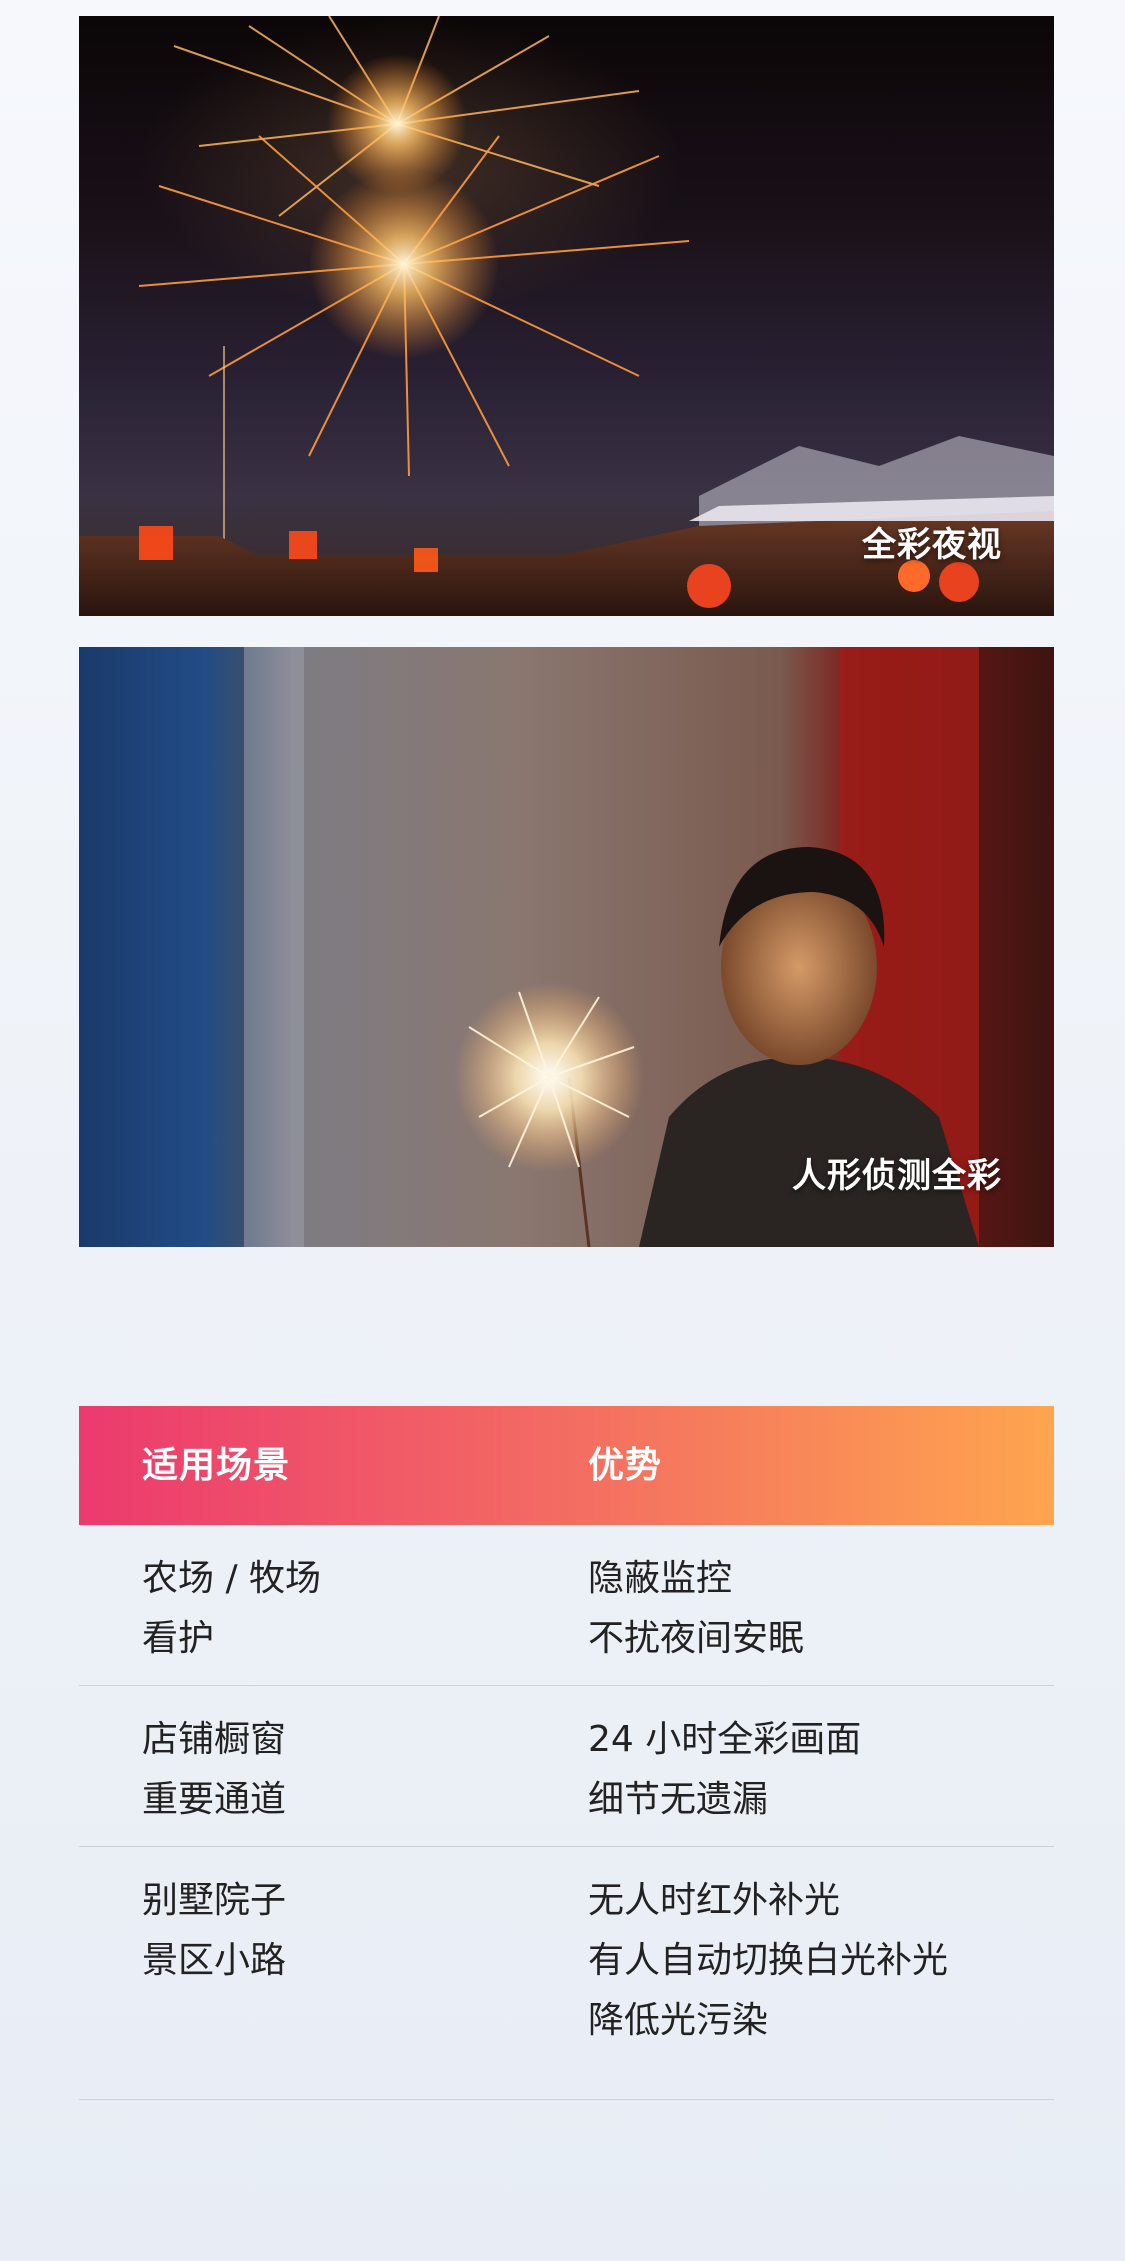  What do you see at coordinates (566, 1973) in the screenshot?
I see `table-row: 别墅院子 景区小路 无人时红外补光 有人自动切换白光补光 降低光污染` at bounding box center [566, 1973].